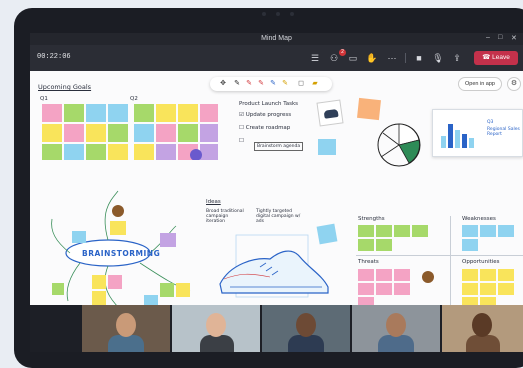 Image resolution: width=523 pixels, height=368 pixels. I want to click on whiteboard-toolbar: ✥ ✎ ✎ ✎ ✎ ✎ ◻ ▰, so click(271, 84).